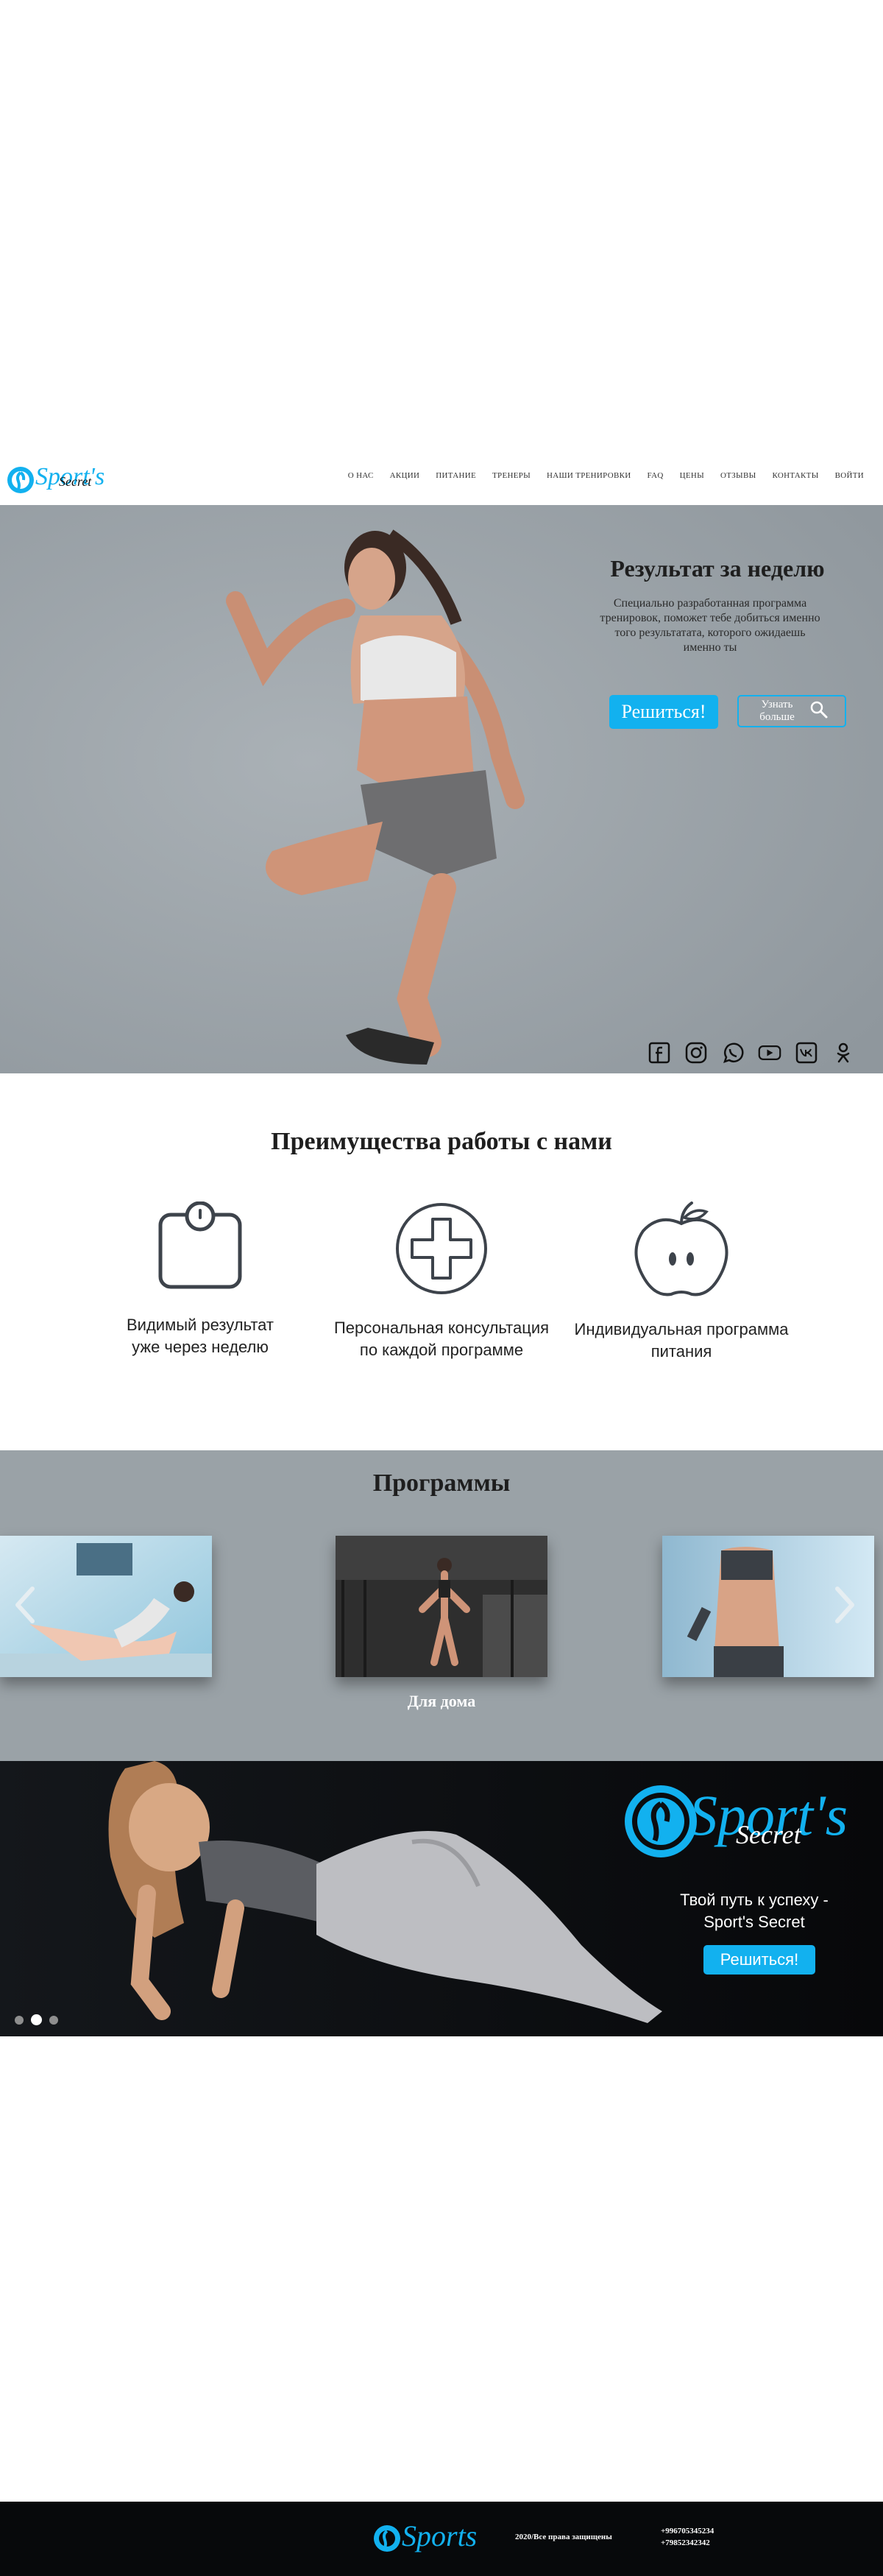 The width and height of the screenshot is (883, 2576). I want to click on vk-icon, so click(807, 1053).